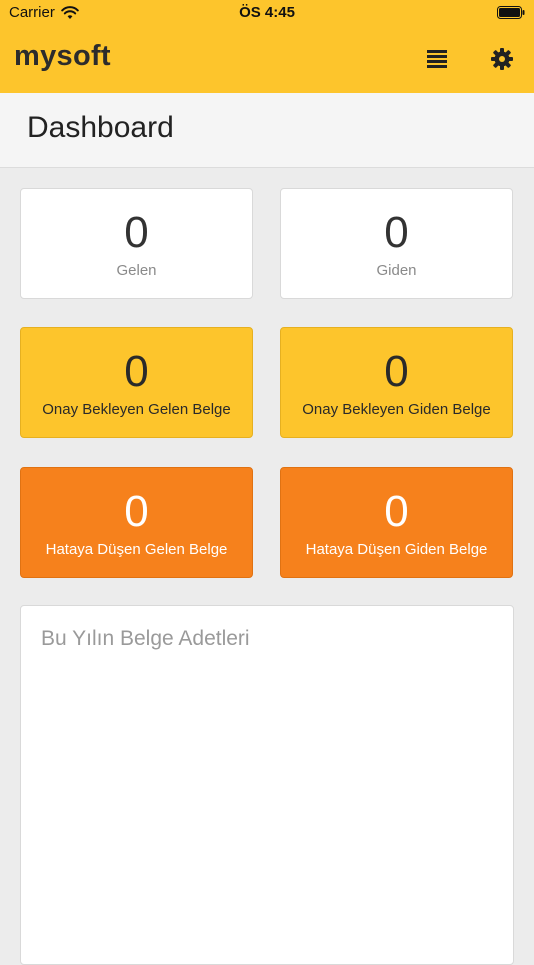 The image size is (534, 965). What do you see at coordinates (396, 409) in the screenshot?
I see `pending-outgoing-label: Onay Bekleyen Giden Belge` at bounding box center [396, 409].